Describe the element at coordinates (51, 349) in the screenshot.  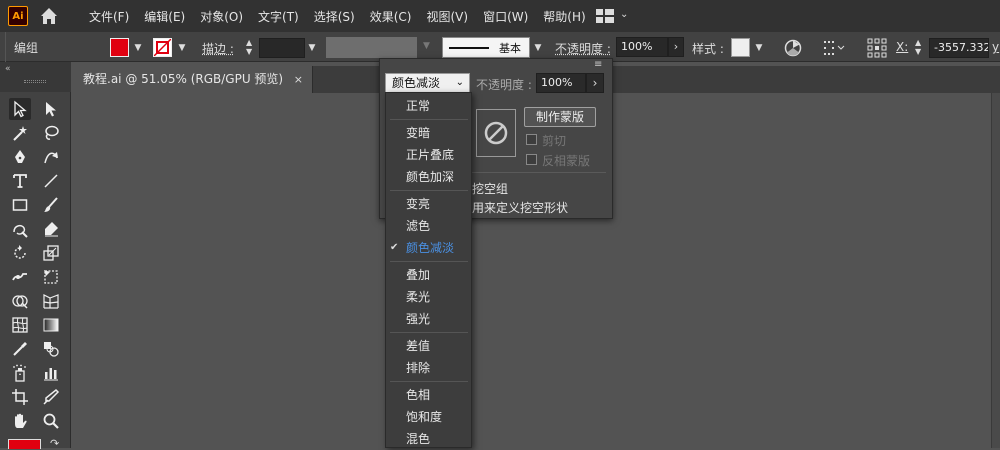
I see `blend-tool-icon` at that location.